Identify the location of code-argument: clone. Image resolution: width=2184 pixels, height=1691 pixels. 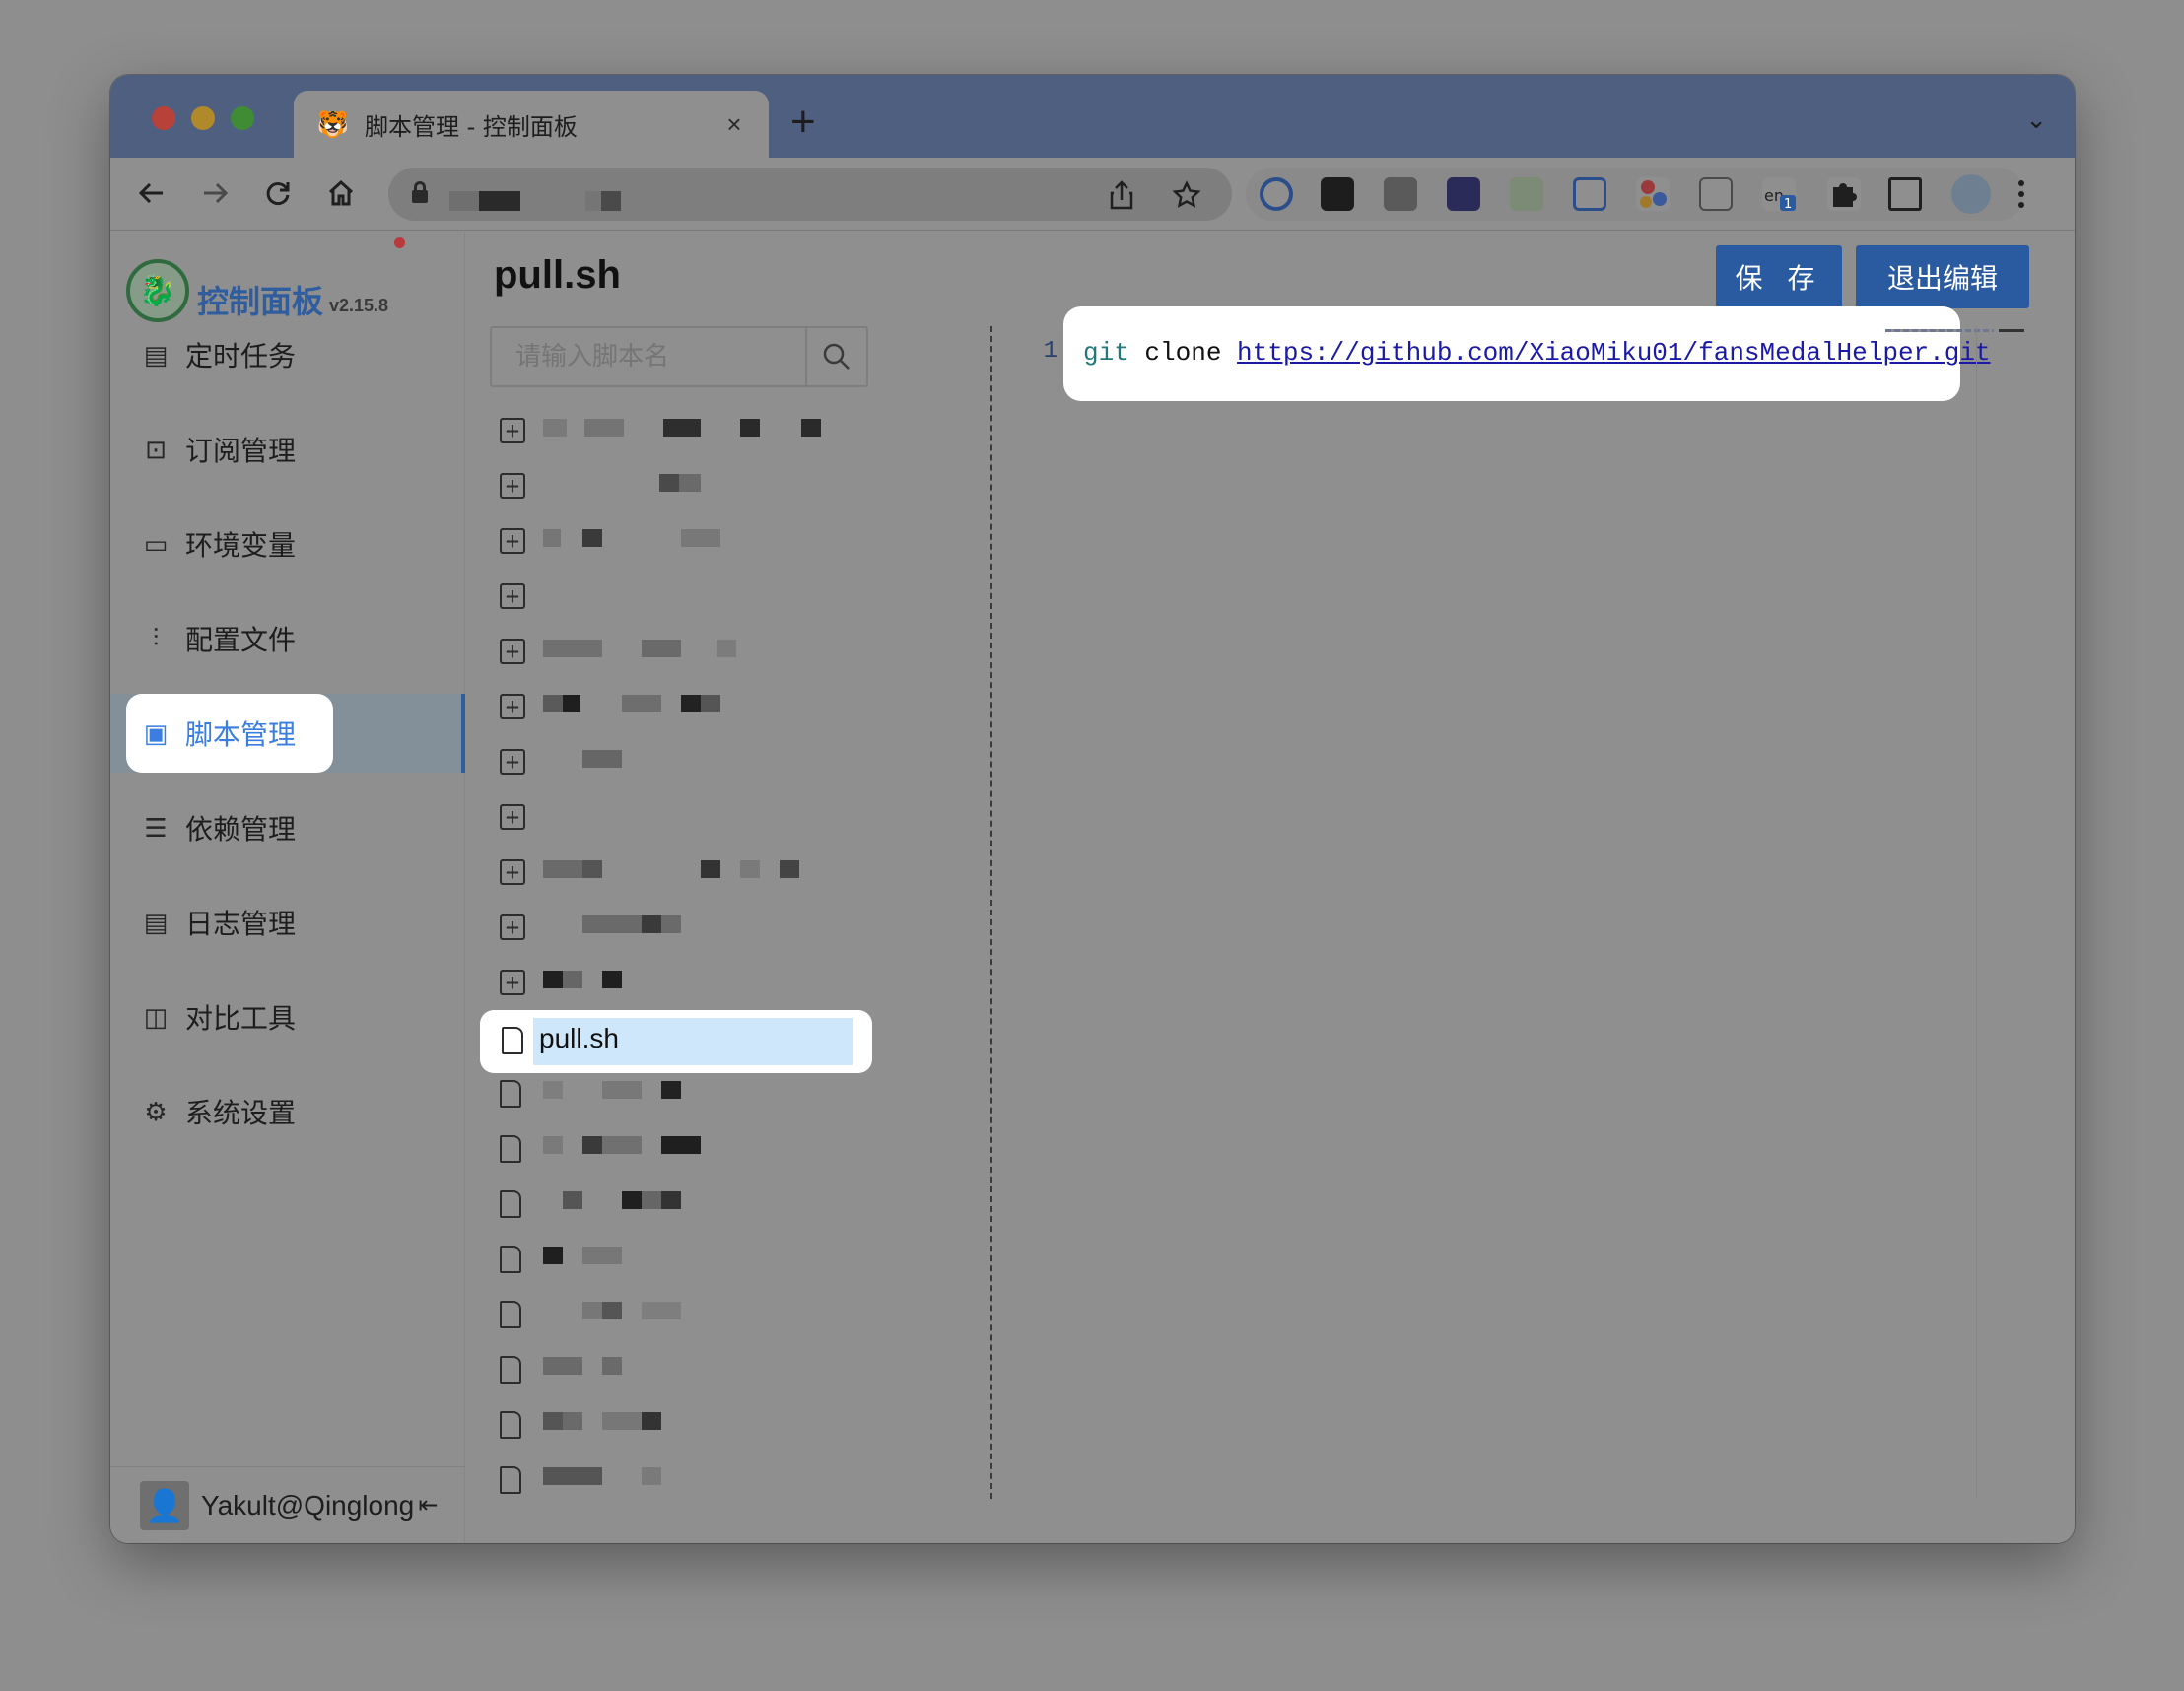
(1183, 353).